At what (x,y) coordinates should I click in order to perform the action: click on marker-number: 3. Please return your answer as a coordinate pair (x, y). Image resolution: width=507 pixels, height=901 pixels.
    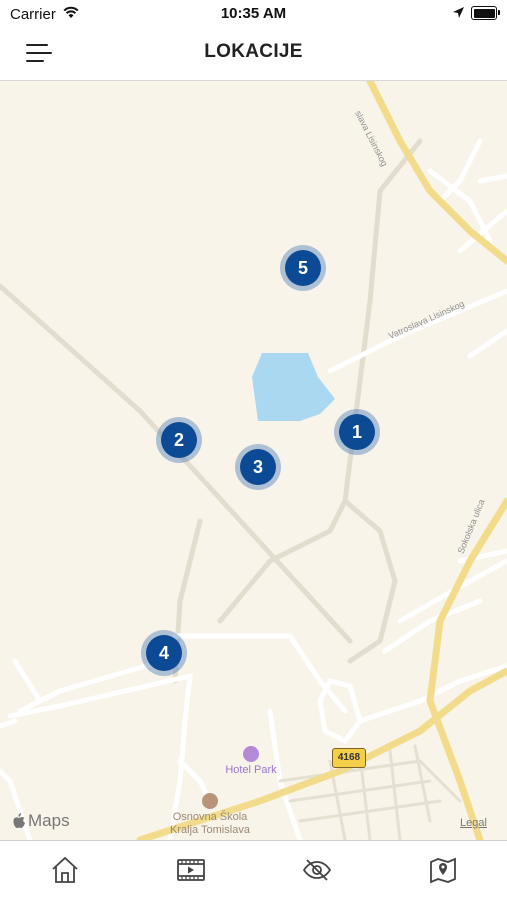
    Looking at the image, I should click on (258, 467).